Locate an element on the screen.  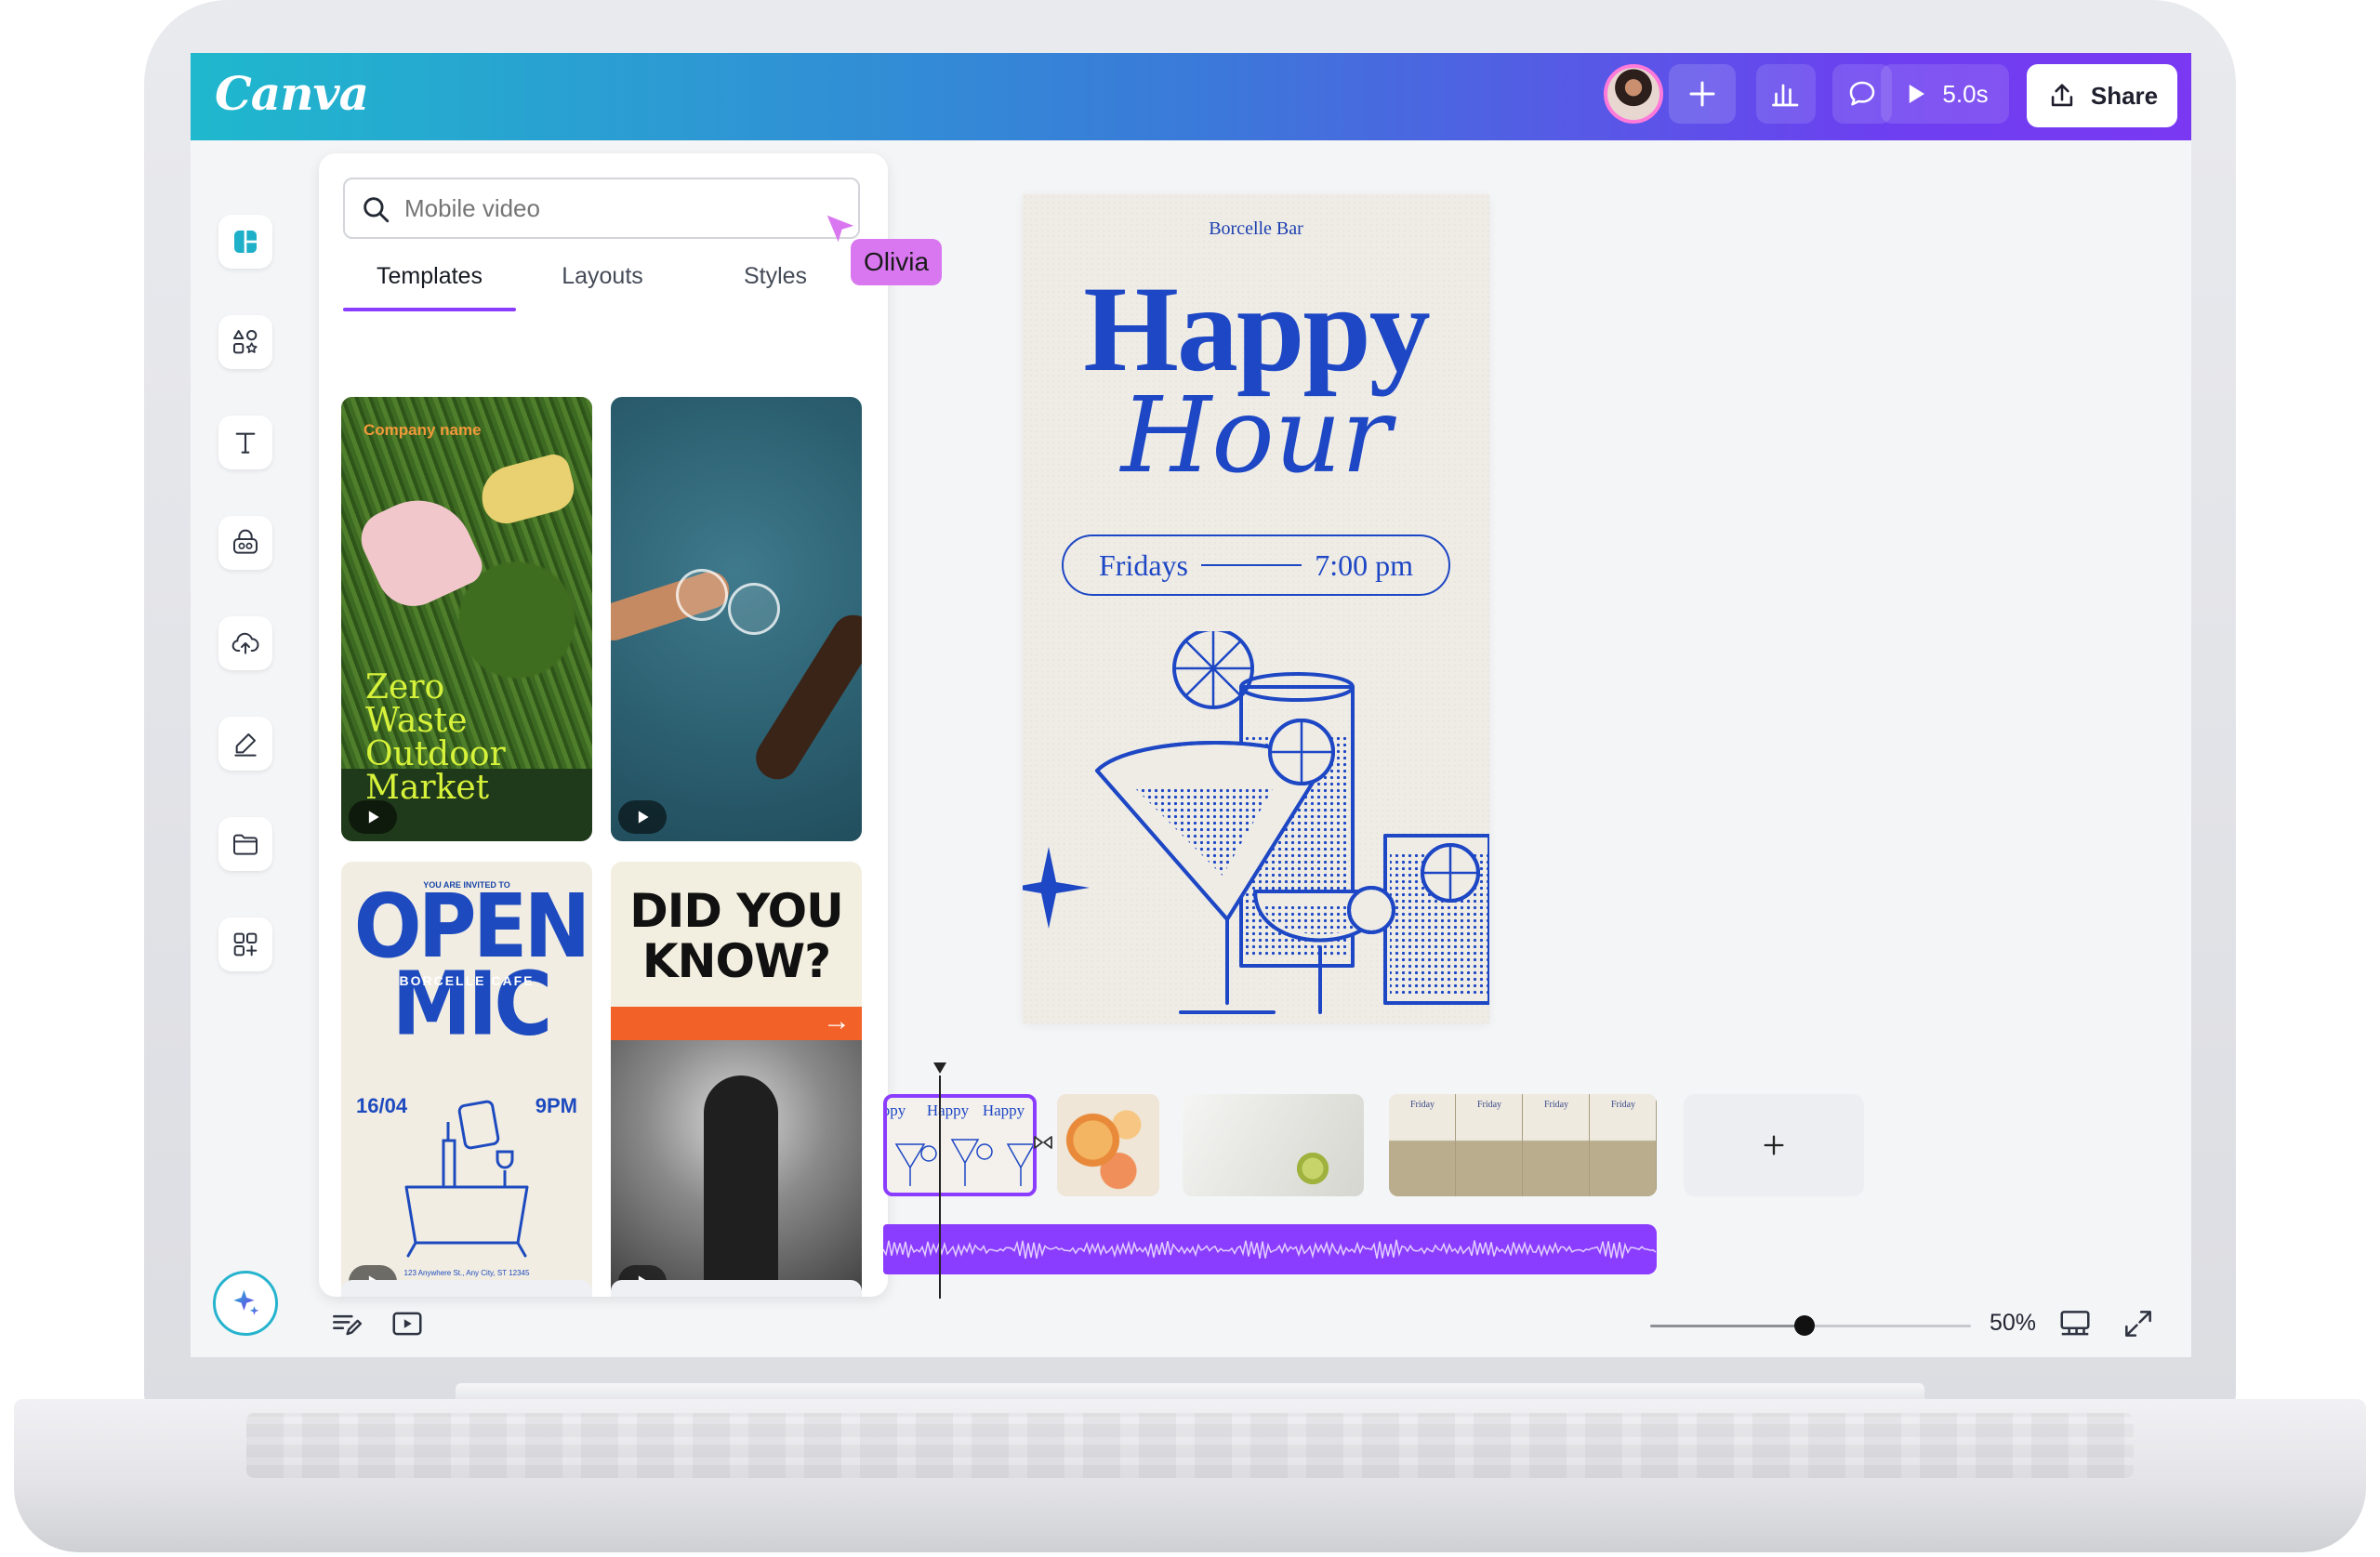
template-headline-line: Zero is located at coordinates (405, 687).